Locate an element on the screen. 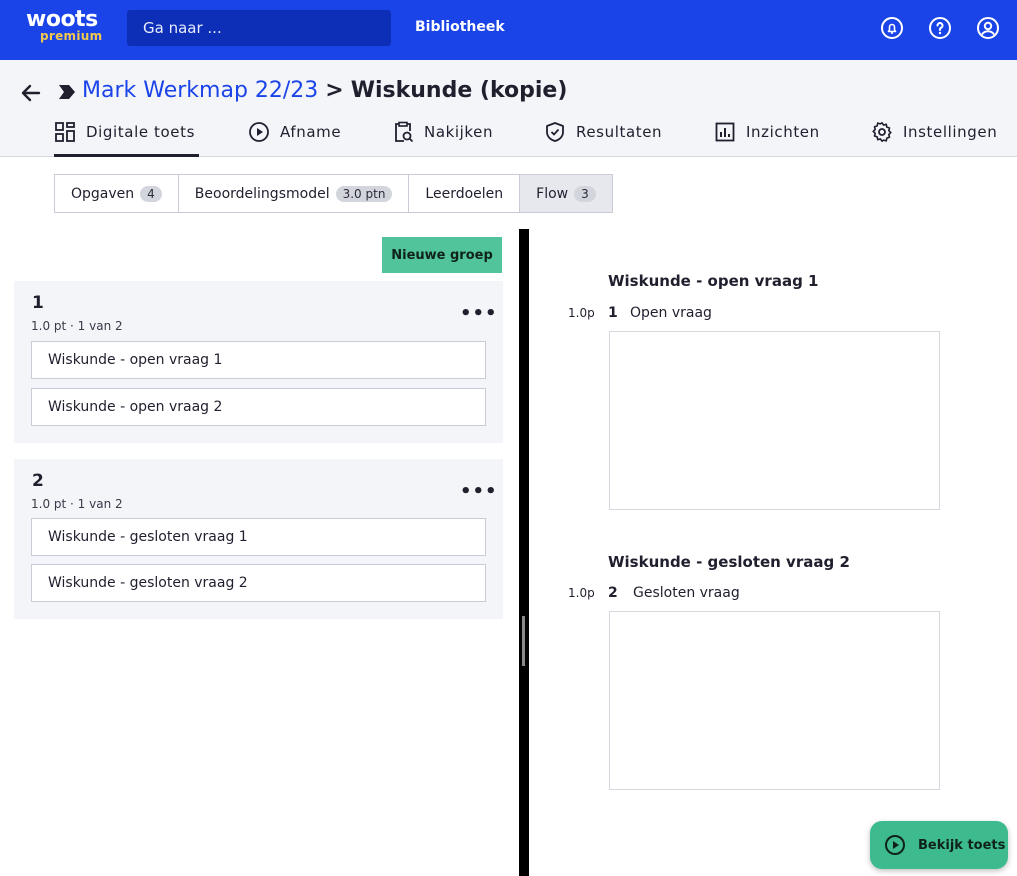  question-number: 1 is located at coordinates (613, 313).